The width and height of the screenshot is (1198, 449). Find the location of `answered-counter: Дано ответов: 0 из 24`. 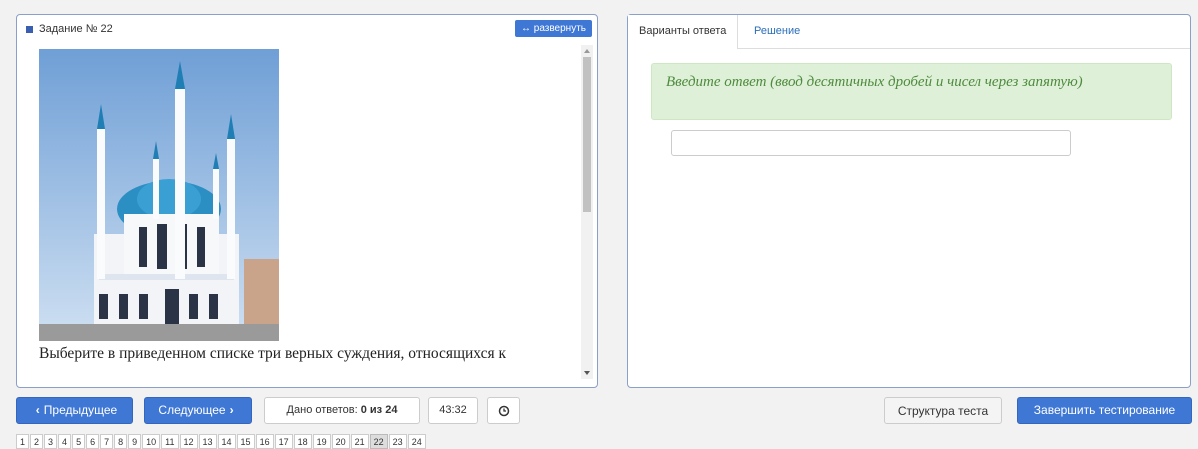

answered-counter: Дано ответов: 0 из 24 is located at coordinates (342, 410).